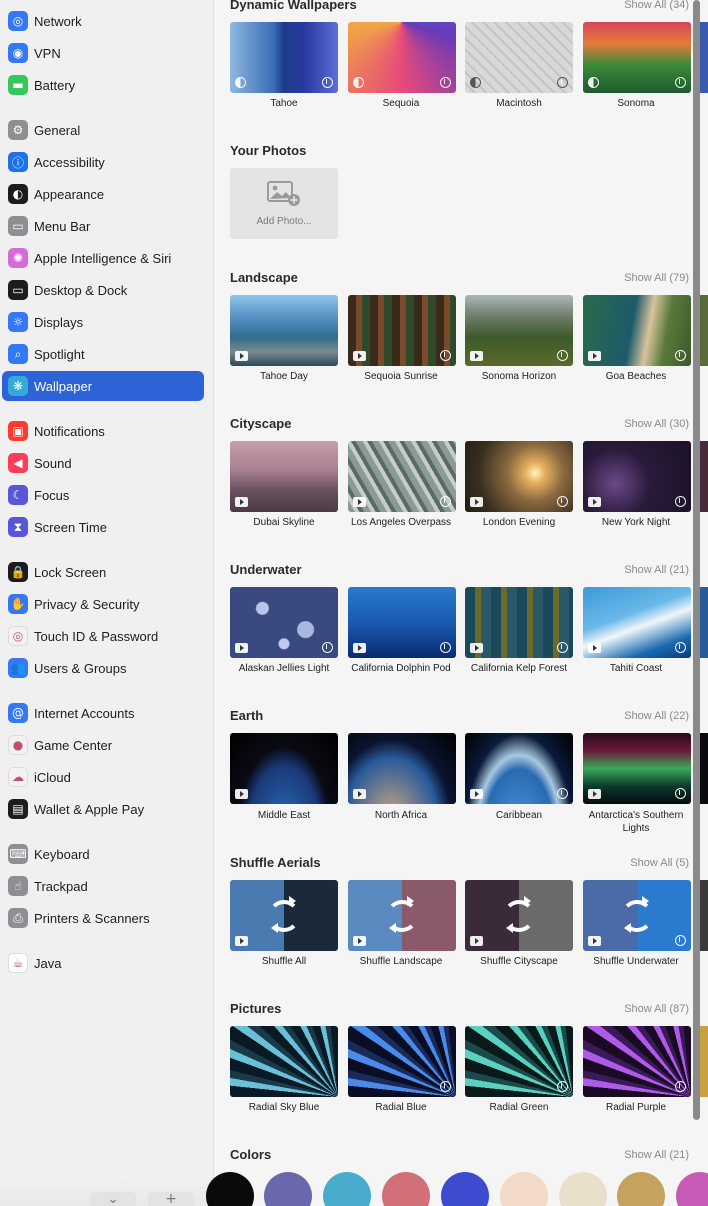 This screenshot has width=708, height=1206. Describe the element at coordinates (519, 476) in the screenshot. I see `wallpaper-tile-london-evening` at that location.